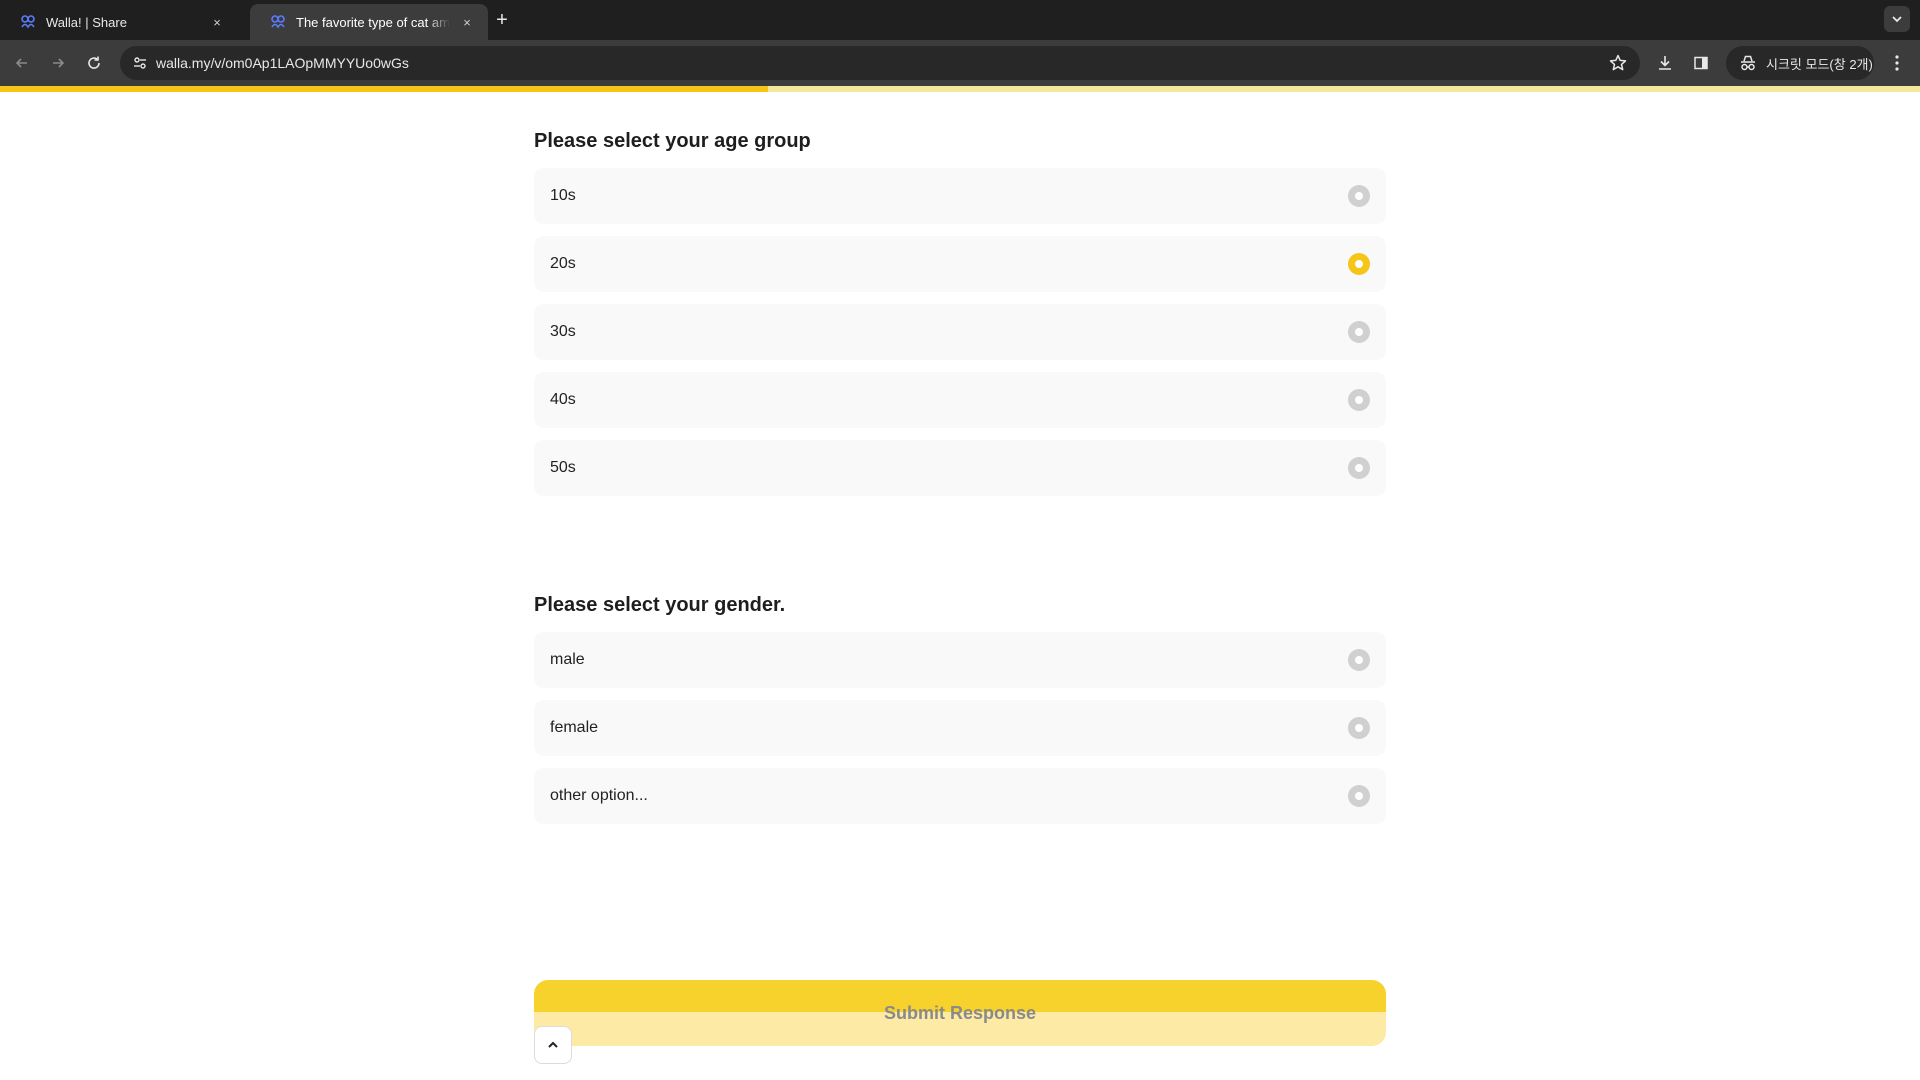 This screenshot has width=1920, height=1080. I want to click on forward-button, so click(58, 63).